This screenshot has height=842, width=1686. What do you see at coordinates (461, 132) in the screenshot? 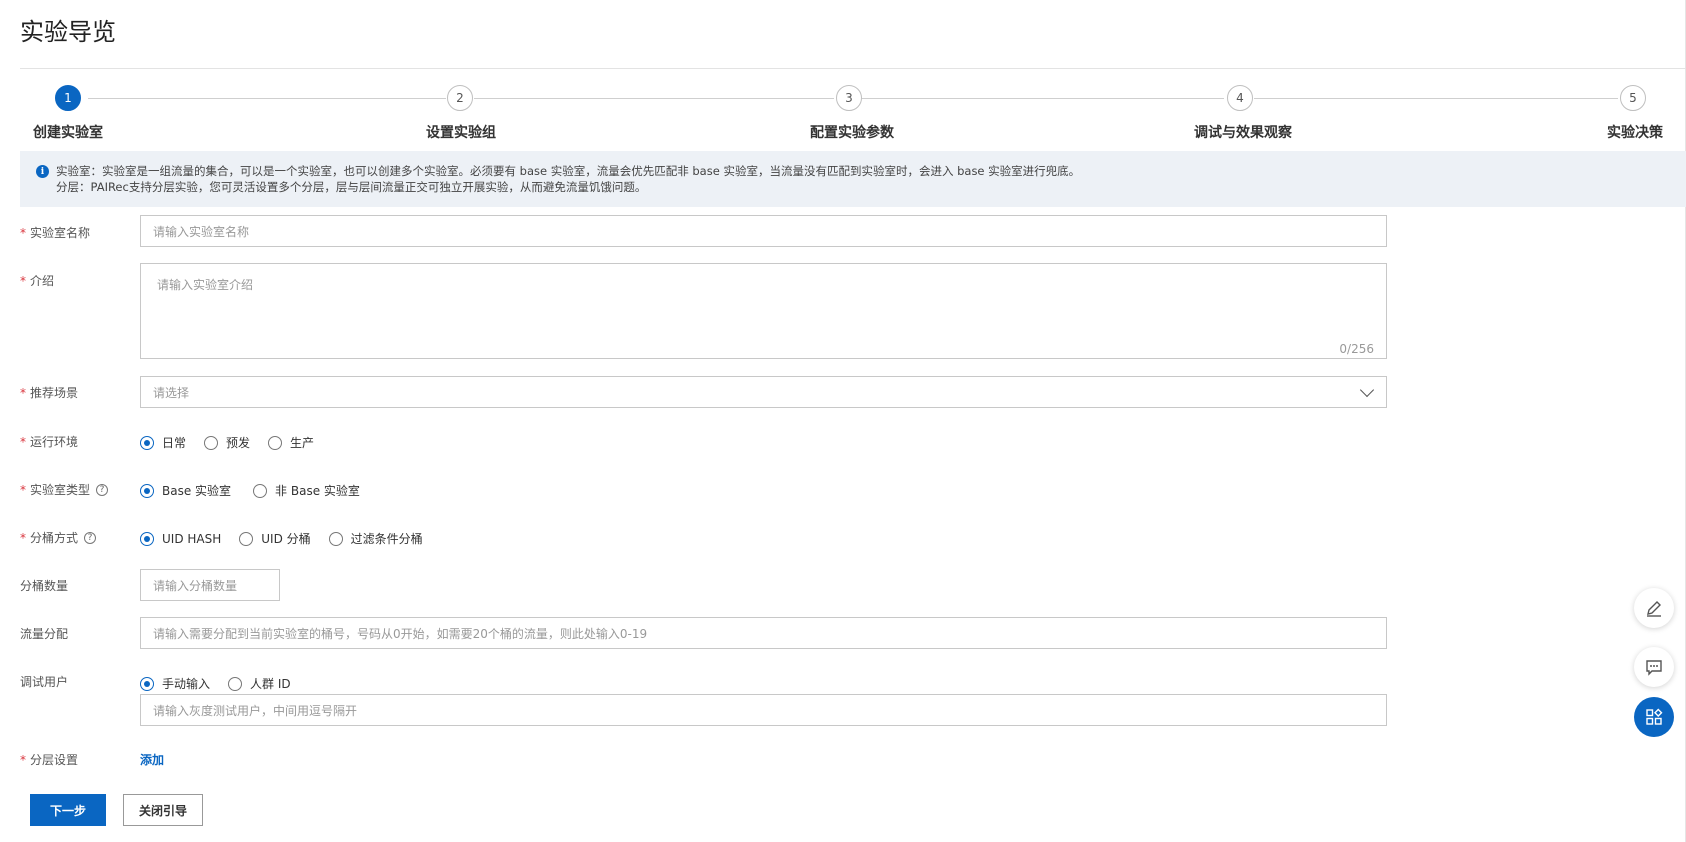
I see `step-2-label: 设置实验组` at bounding box center [461, 132].